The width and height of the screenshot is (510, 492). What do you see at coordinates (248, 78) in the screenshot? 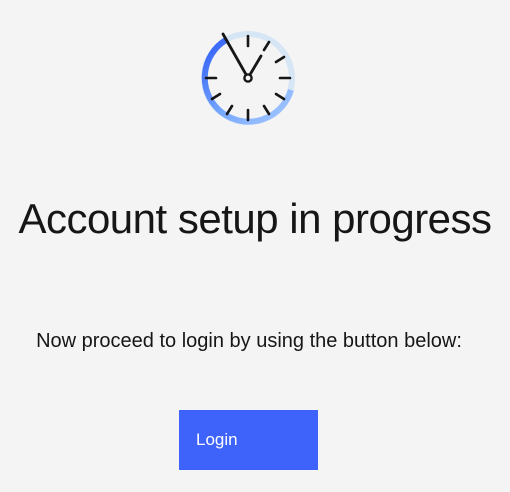
I see `clock-progress-icon` at bounding box center [248, 78].